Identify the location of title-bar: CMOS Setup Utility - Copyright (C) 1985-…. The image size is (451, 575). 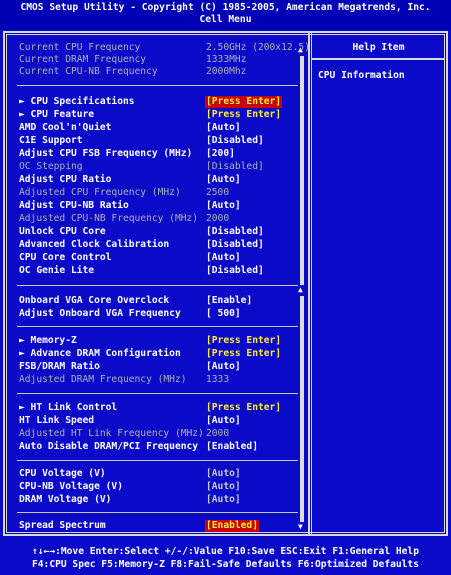
(225, 15).